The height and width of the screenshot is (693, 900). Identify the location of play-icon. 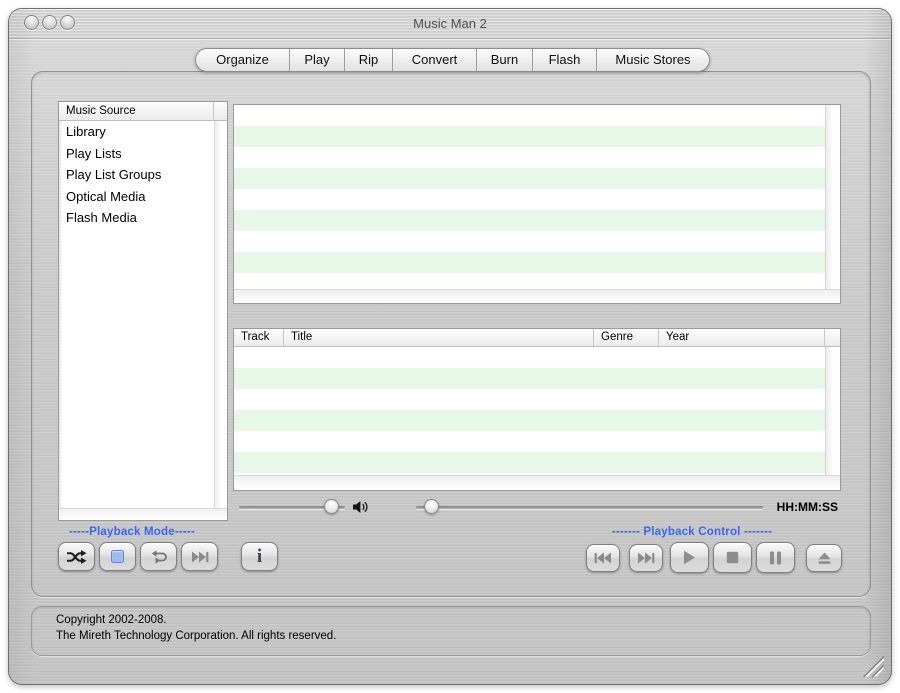
(689, 557).